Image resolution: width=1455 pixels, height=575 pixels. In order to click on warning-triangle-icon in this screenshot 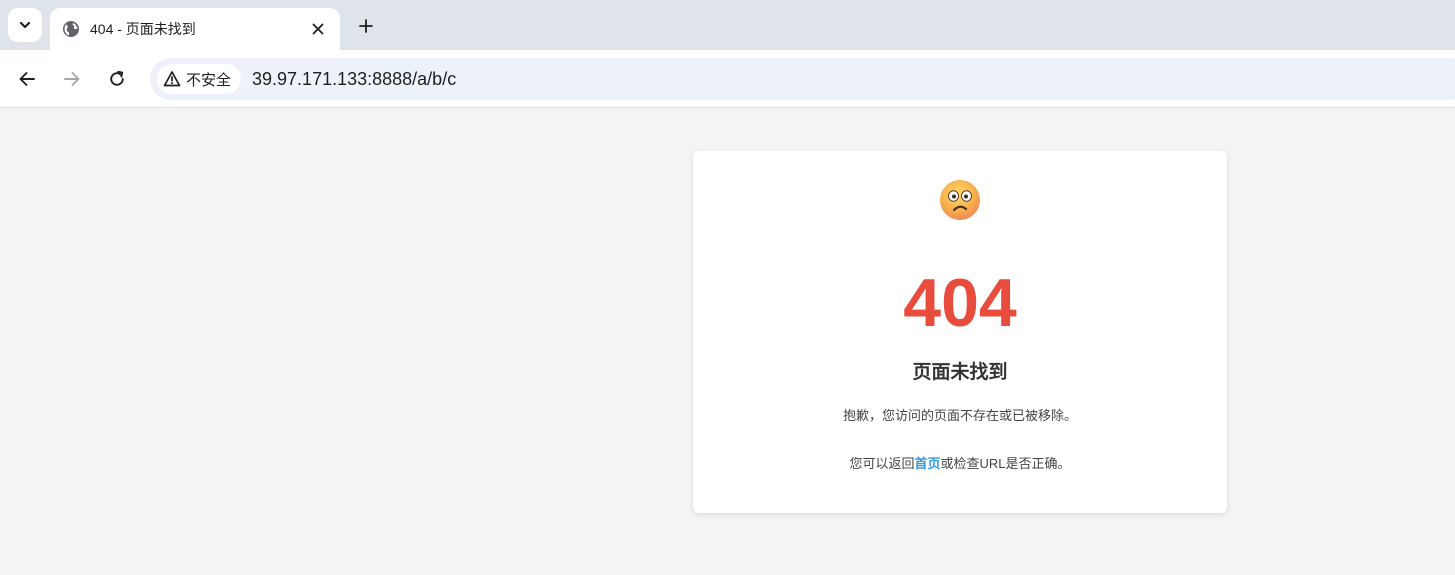, I will do `click(172, 79)`.